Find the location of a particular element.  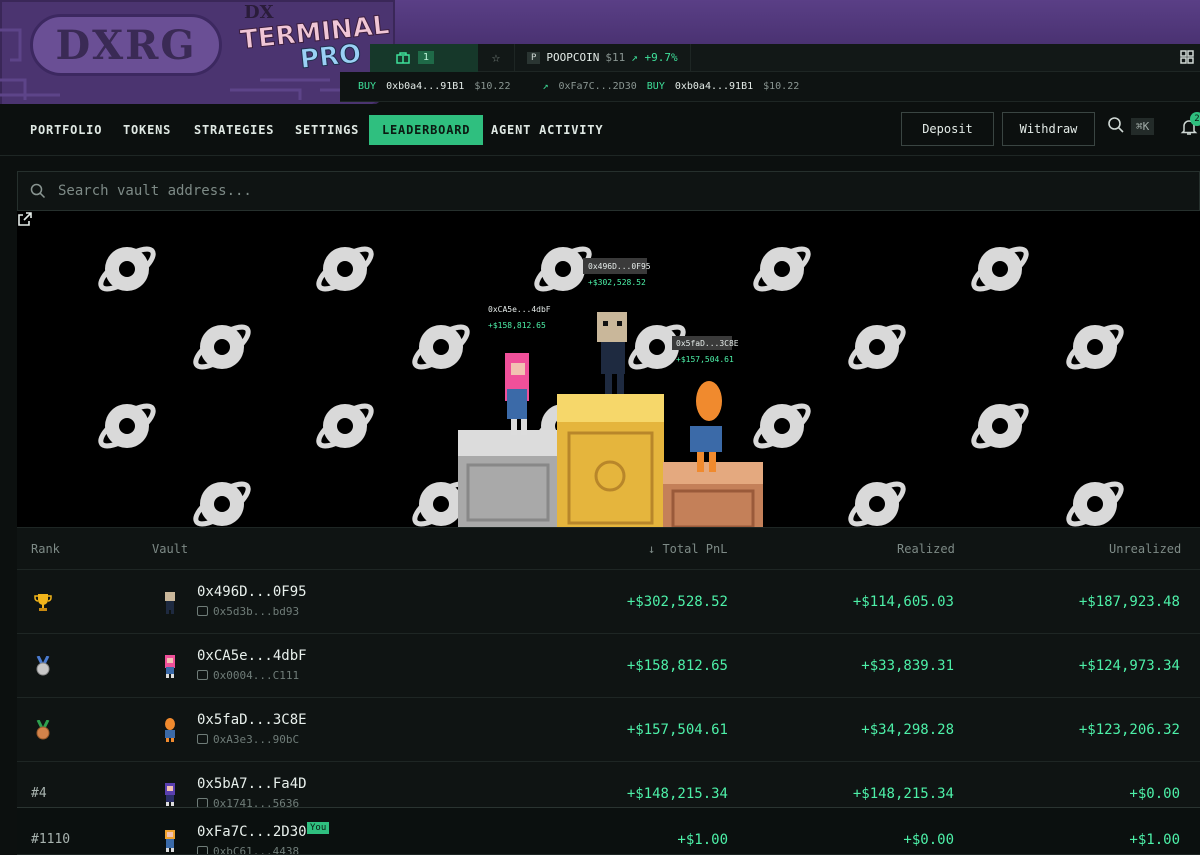

vault-address: 0x5bA7...Fa4D is located at coordinates (252, 784).